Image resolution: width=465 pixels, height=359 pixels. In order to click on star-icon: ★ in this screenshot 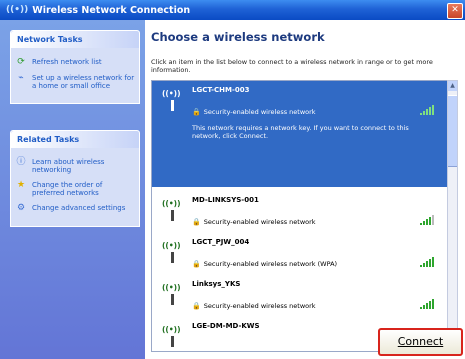, I will do `click(21, 185)`.